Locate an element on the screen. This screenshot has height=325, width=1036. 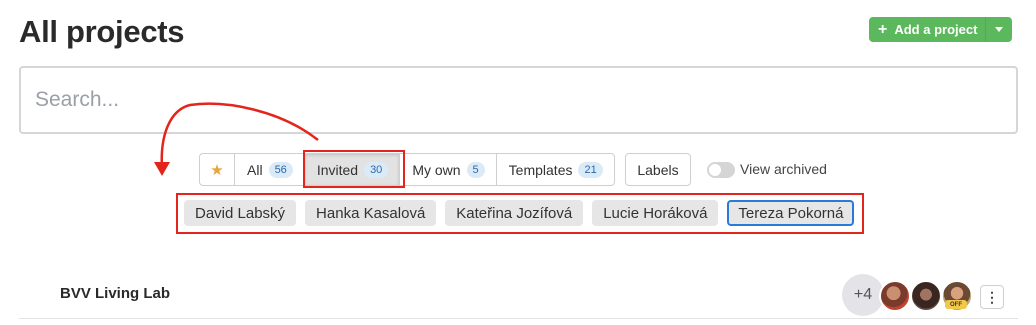
view-archived-toggle is located at coordinates (721, 170).